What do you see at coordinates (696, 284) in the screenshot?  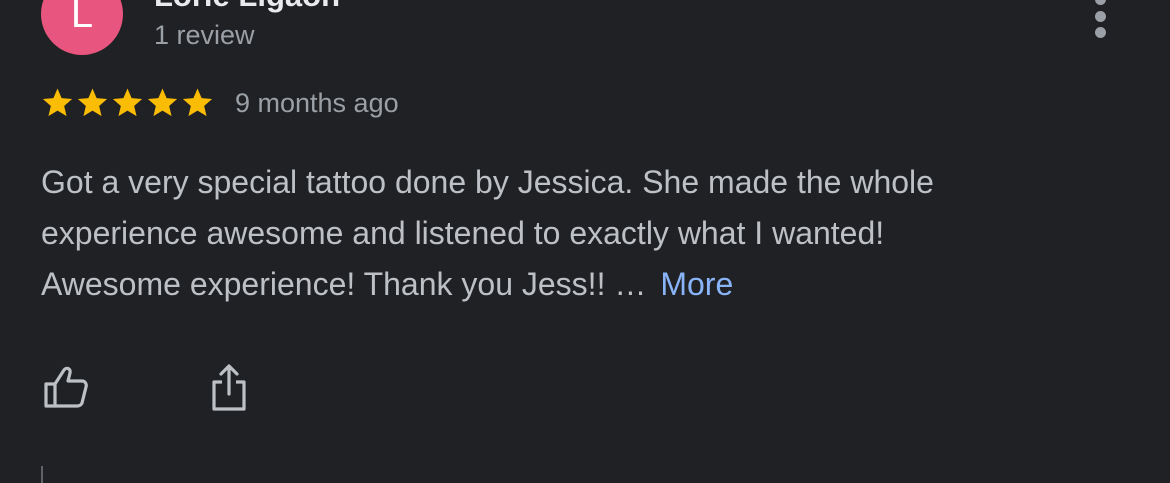 I see `more-link: More` at bounding box center [696, 284].